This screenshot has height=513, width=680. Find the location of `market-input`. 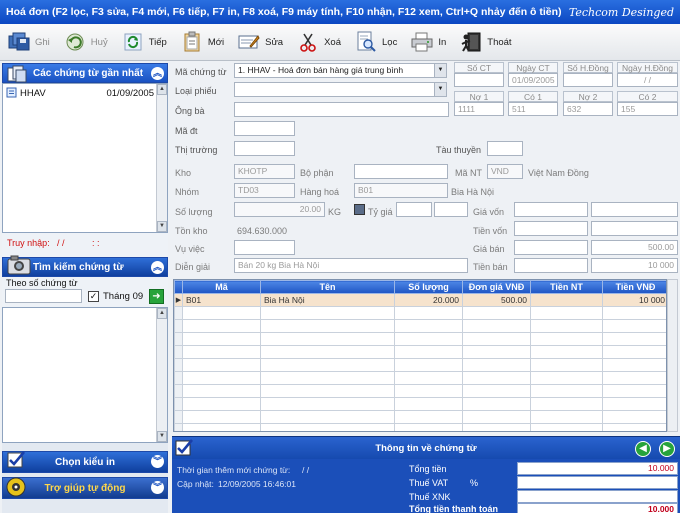

market-input is located at coordinates (264, 148).